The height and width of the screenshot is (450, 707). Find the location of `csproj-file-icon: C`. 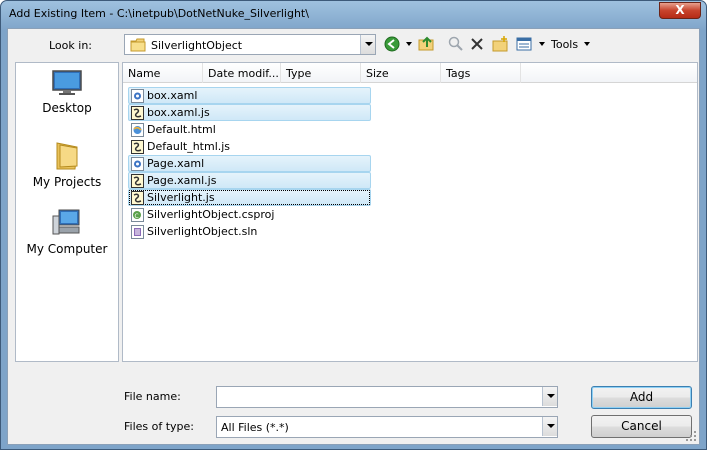

csproj-file-icon: C is located at coordinates (137, 215).